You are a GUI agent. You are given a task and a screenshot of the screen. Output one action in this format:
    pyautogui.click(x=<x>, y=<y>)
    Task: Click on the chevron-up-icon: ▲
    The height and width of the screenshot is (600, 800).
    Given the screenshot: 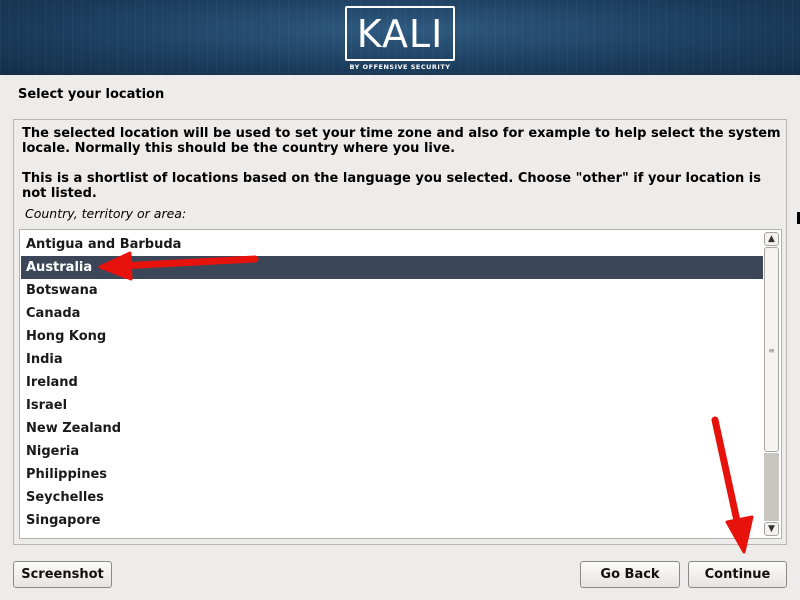 What is the action you would take?
    pyautogui.click(x=771, y=239)
    